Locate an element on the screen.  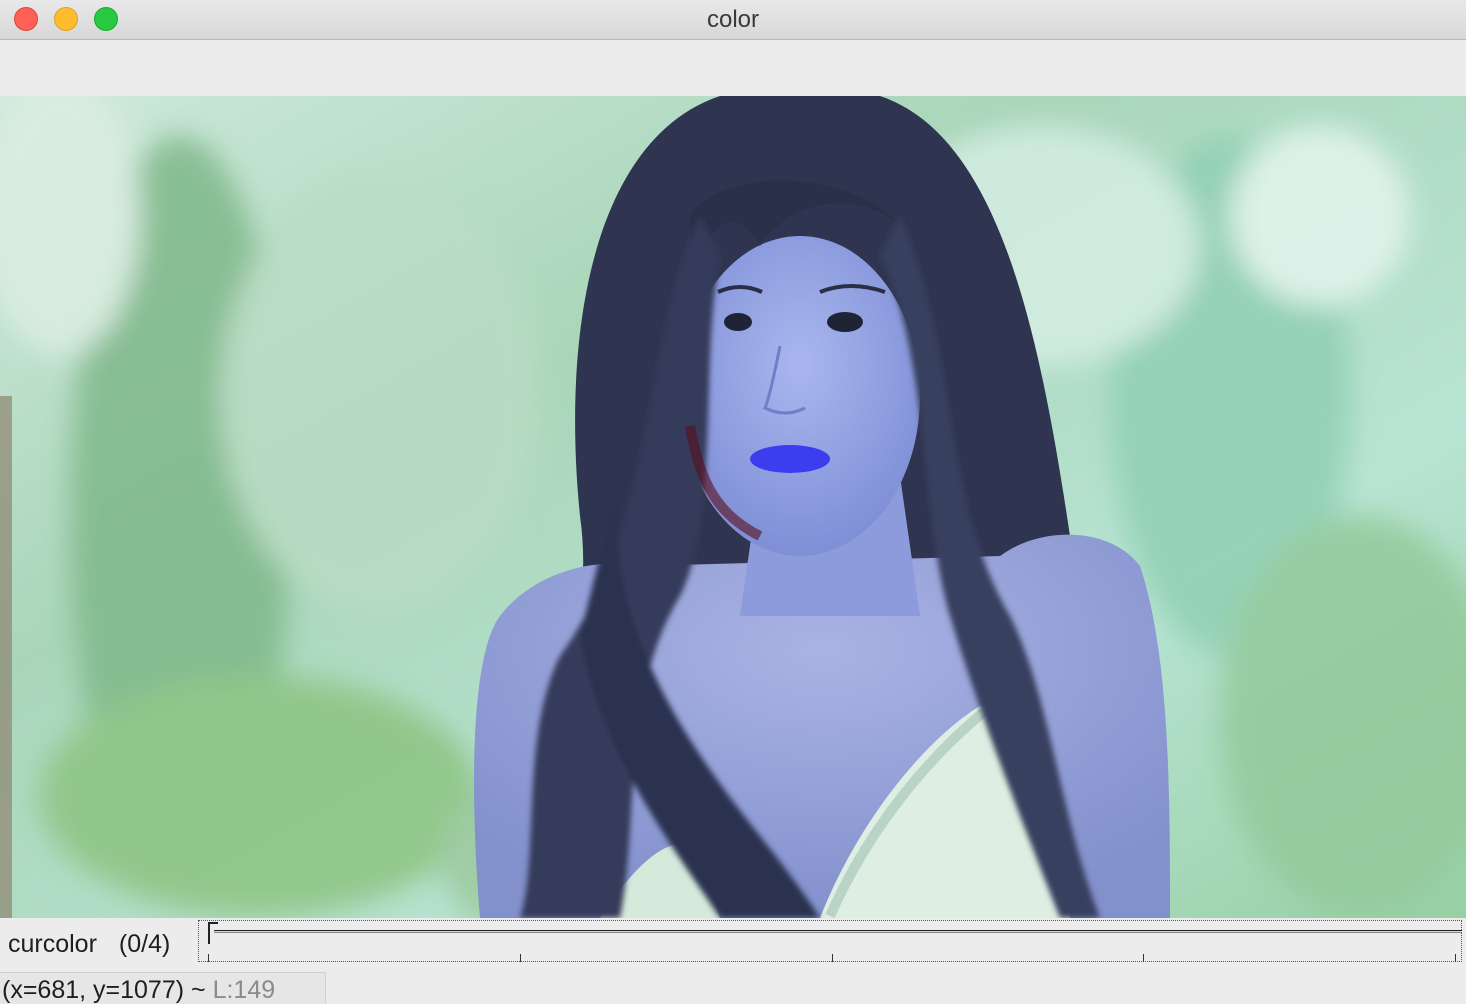
trackbar-row: curcolor (0/4) is located at coordinates (733, 944).